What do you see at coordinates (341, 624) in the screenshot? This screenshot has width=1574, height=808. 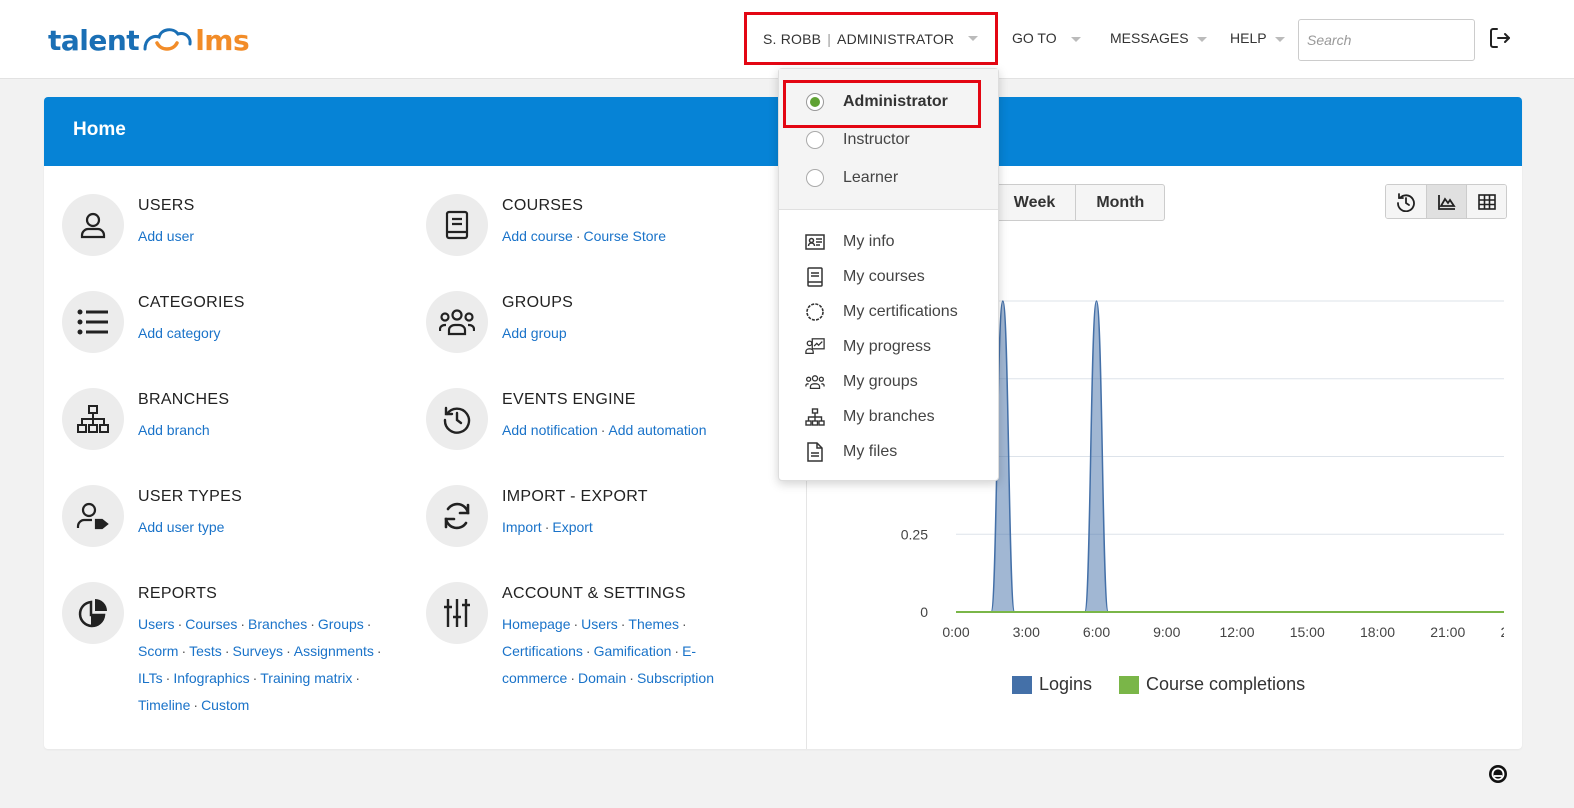 I see `report-groups-link: Groups` at bounding box center [341, 624].